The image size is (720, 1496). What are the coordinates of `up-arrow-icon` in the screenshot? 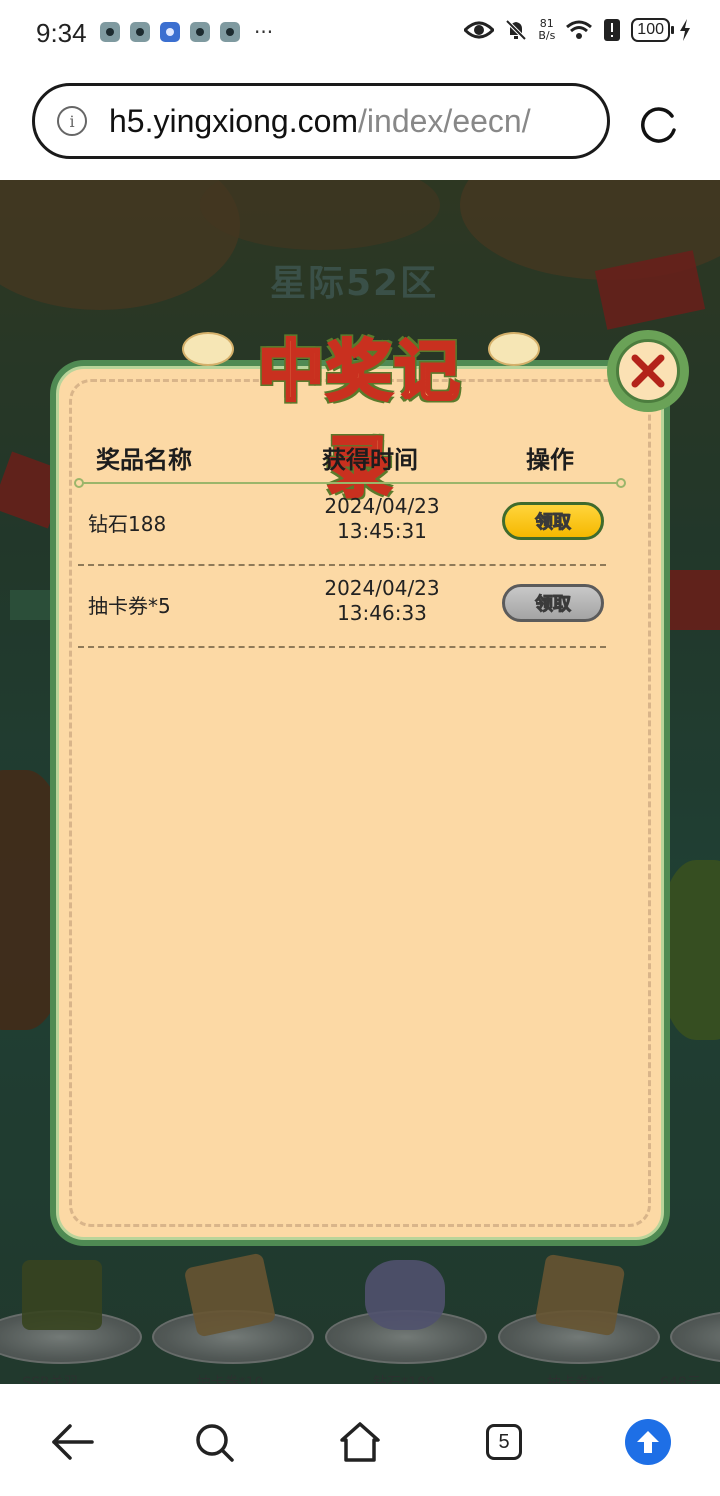 It's located at (648, 1442).